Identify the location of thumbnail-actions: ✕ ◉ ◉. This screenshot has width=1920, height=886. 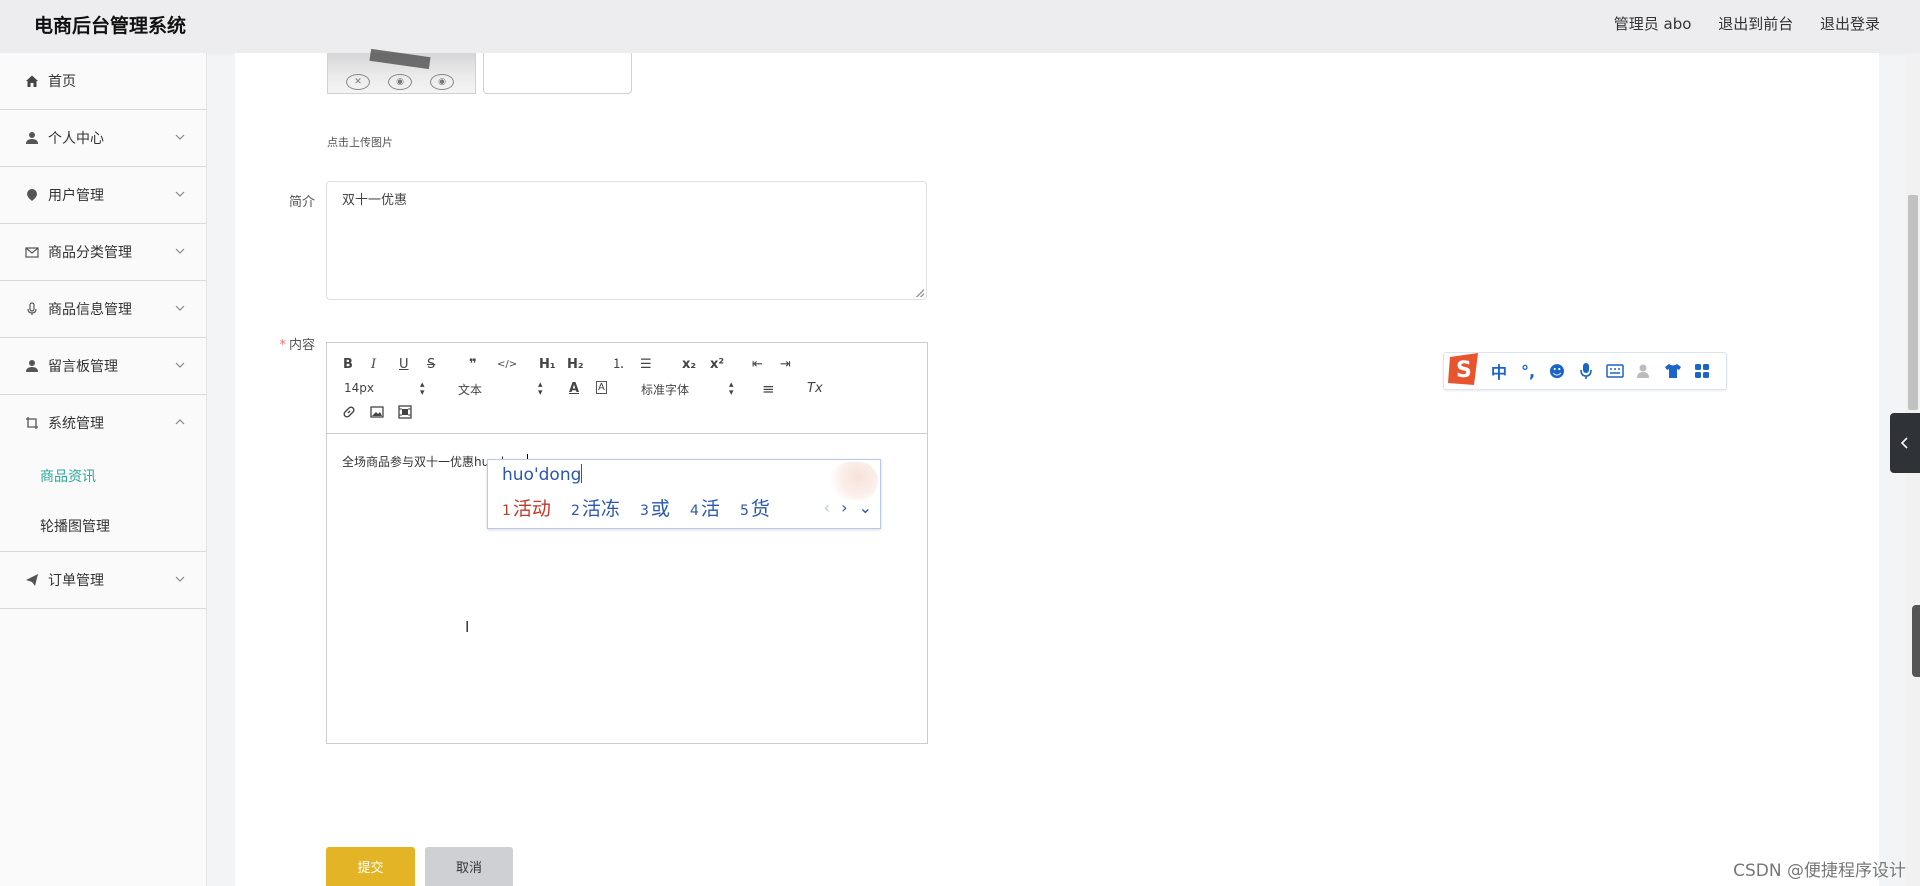
(400, 82).